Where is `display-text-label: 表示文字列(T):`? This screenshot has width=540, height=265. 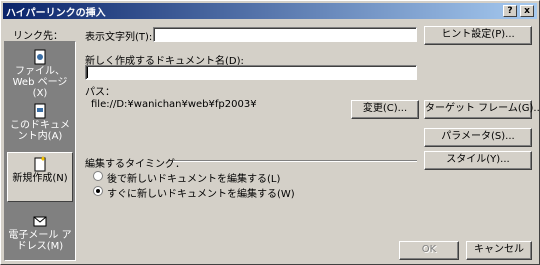 display-text-label: 表示文字列(T): is located at coordinates (119, 37).